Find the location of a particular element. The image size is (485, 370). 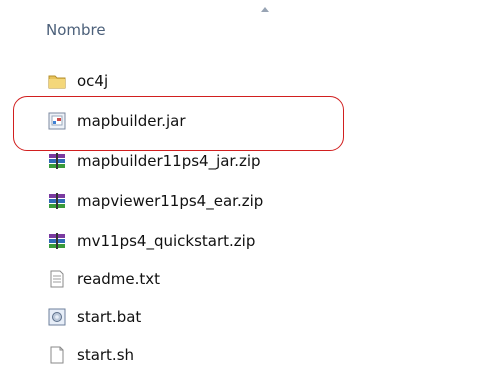

file-name: oc4j is located at coordinates (93, 81).